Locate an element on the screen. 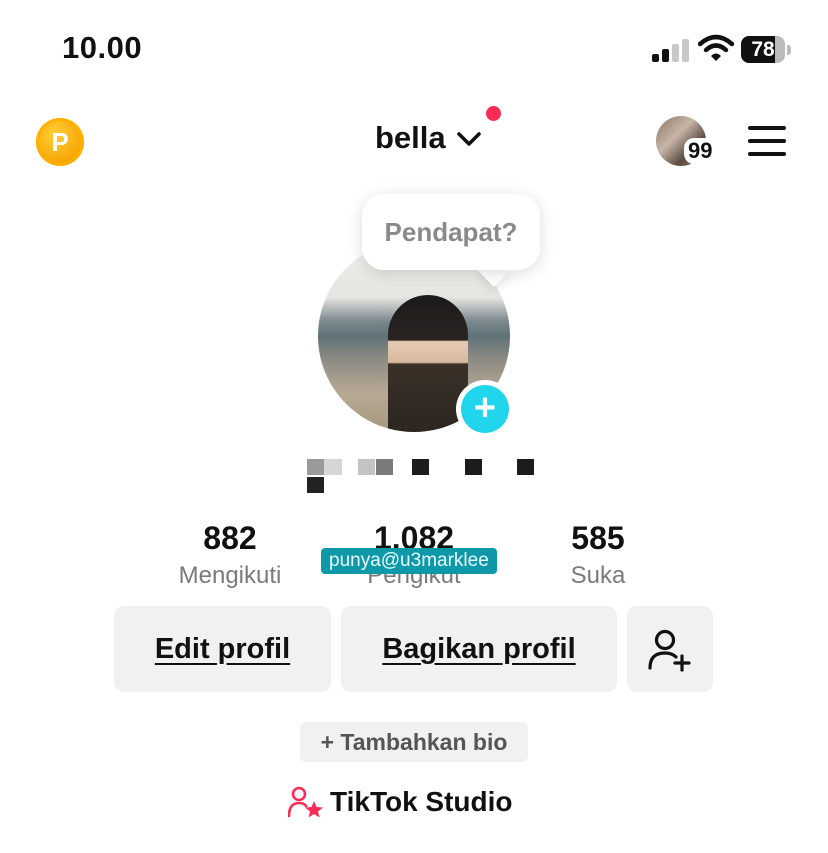  battery-percentage: 78 is located at coordinates (763, 49).